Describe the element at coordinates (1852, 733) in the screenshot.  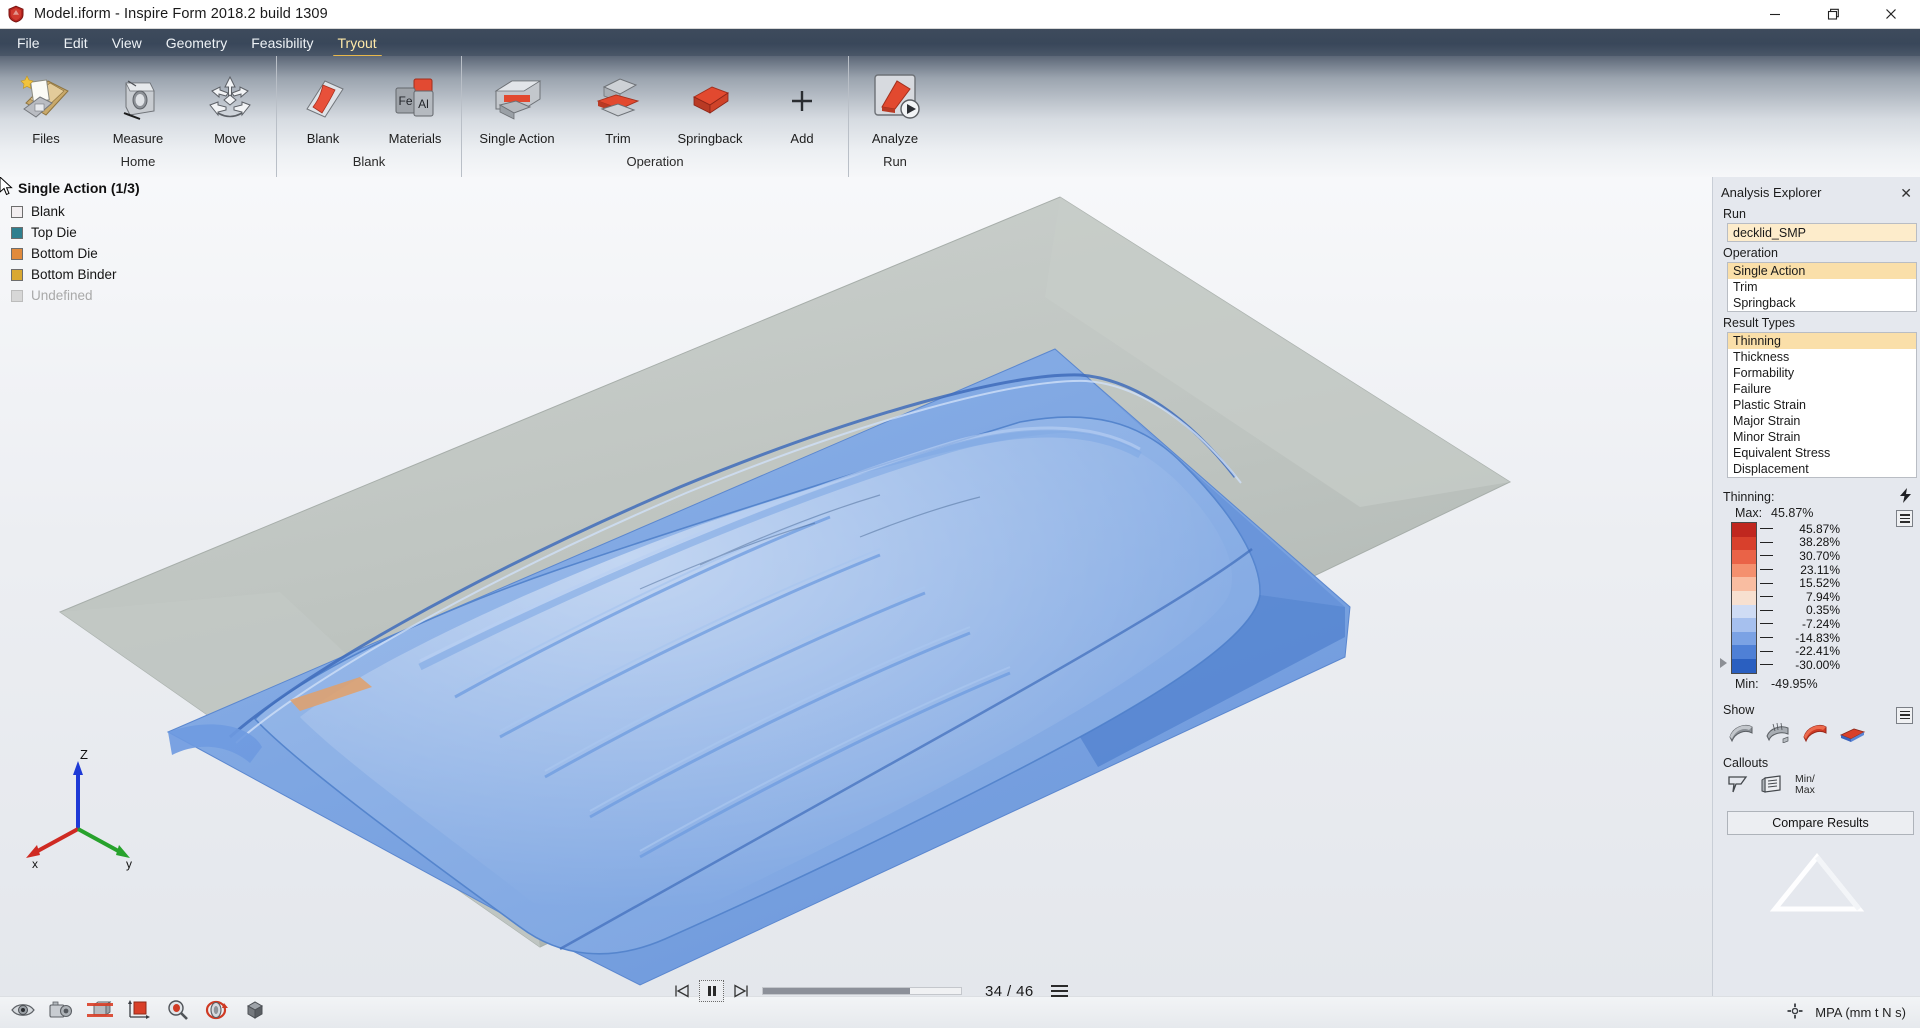
I see `part-range-icon` at that location.